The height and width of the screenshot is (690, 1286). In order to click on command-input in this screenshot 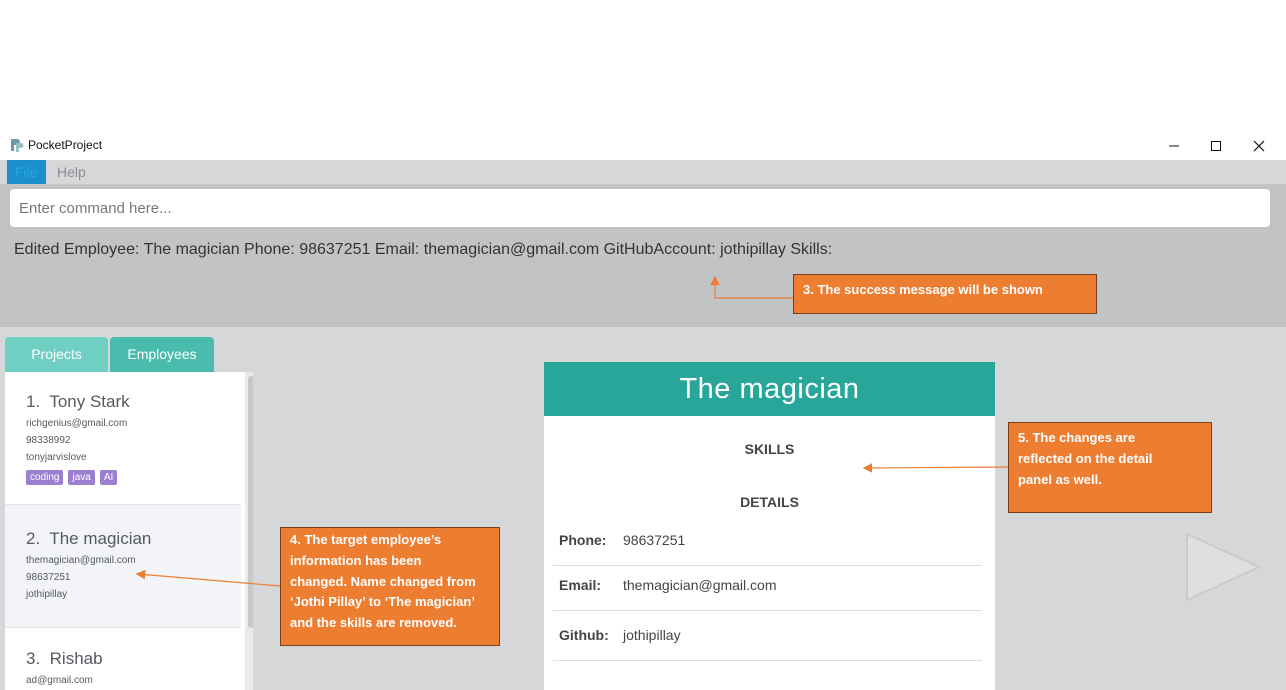, I will do `click(640, 208)`.